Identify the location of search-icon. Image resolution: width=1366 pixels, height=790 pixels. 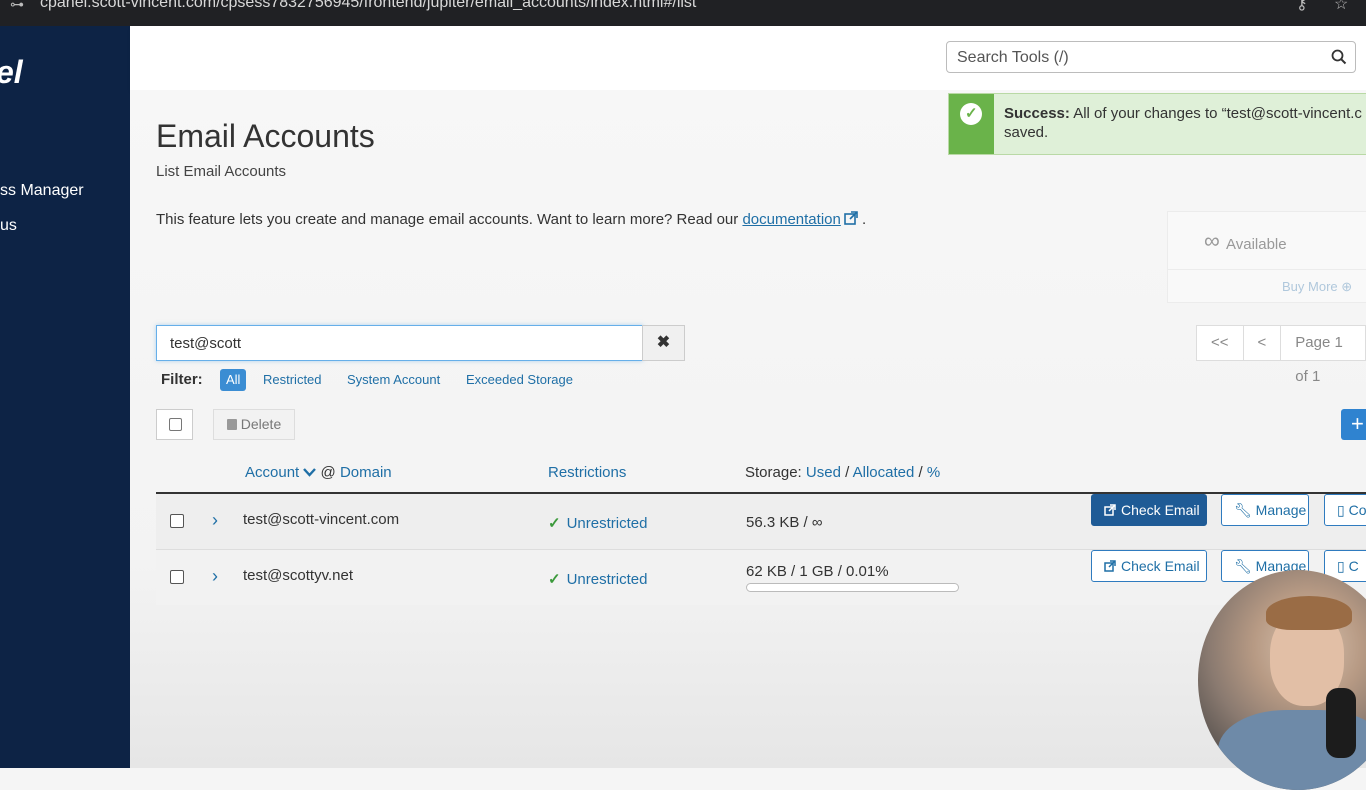
(1339, 57).